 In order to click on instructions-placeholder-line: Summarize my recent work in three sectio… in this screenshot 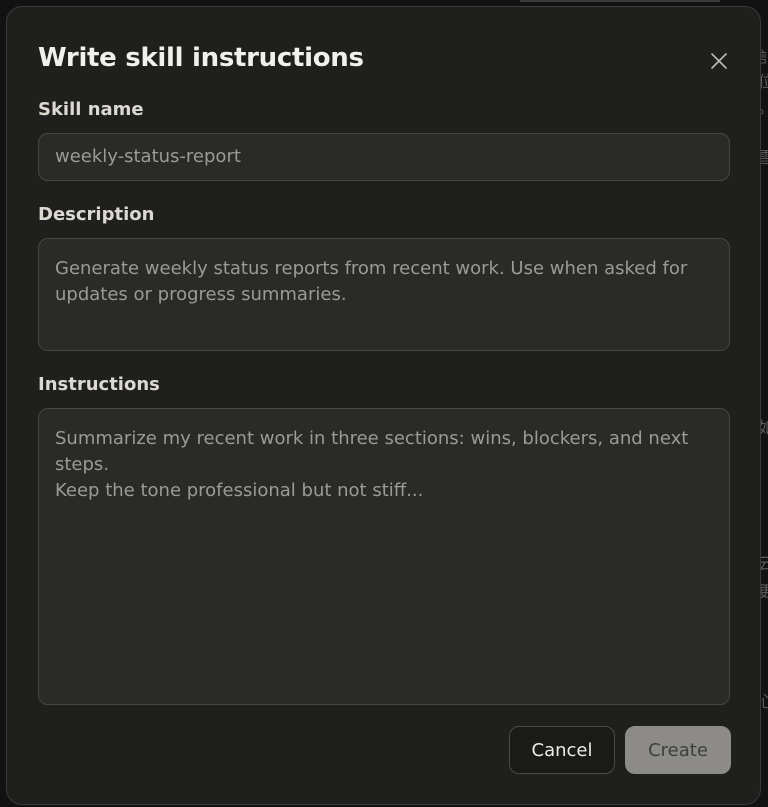, I will do `click(372, 451)`.